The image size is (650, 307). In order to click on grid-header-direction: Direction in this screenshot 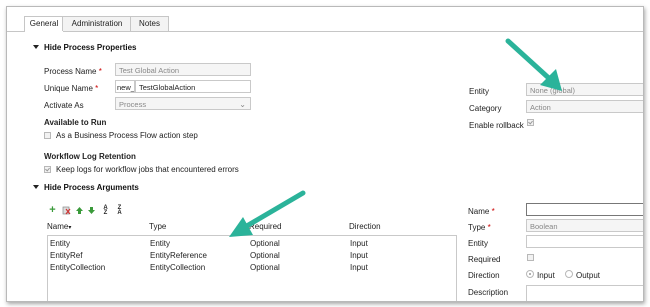, I will do `click(365, 226)`.